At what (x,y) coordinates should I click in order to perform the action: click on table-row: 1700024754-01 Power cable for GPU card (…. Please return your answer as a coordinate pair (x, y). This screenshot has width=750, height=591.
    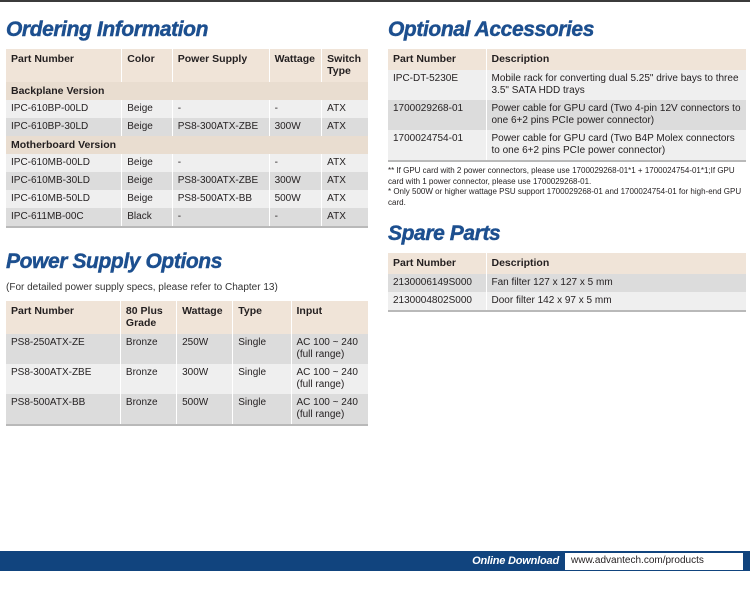
    Looking at the image, I should click on (567, 145).